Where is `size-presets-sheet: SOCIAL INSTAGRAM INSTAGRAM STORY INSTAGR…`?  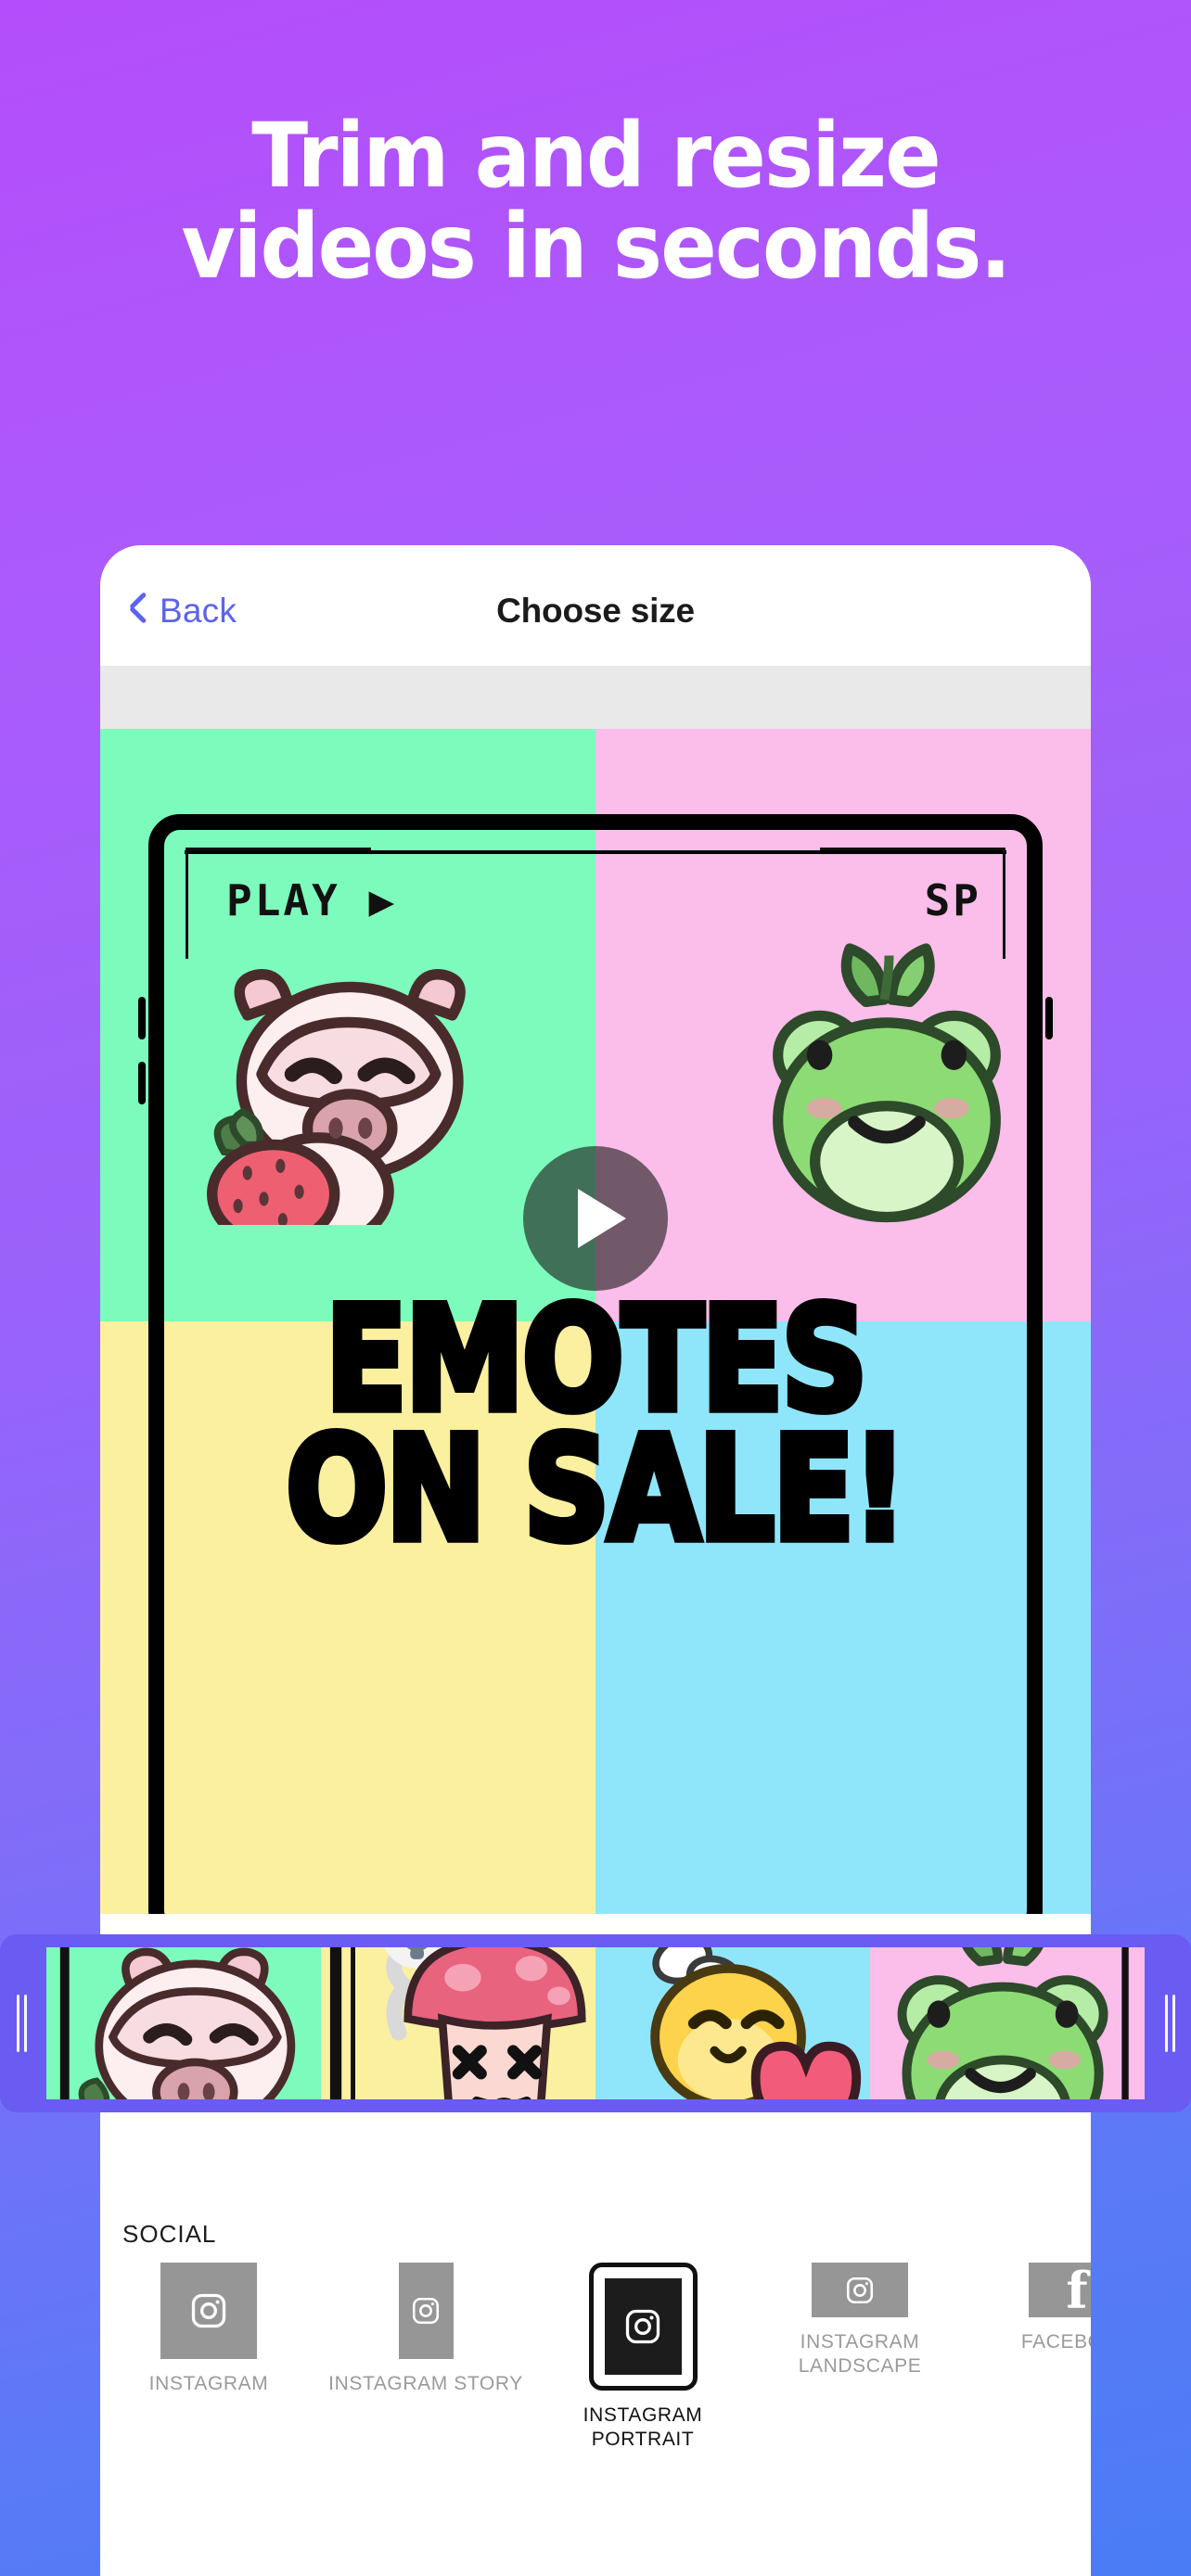
size-presets-sheet: SOCIAL INSTAGRAM INSTAGRAM STORY INSTAGR… is located at coordinates (595, 2385).